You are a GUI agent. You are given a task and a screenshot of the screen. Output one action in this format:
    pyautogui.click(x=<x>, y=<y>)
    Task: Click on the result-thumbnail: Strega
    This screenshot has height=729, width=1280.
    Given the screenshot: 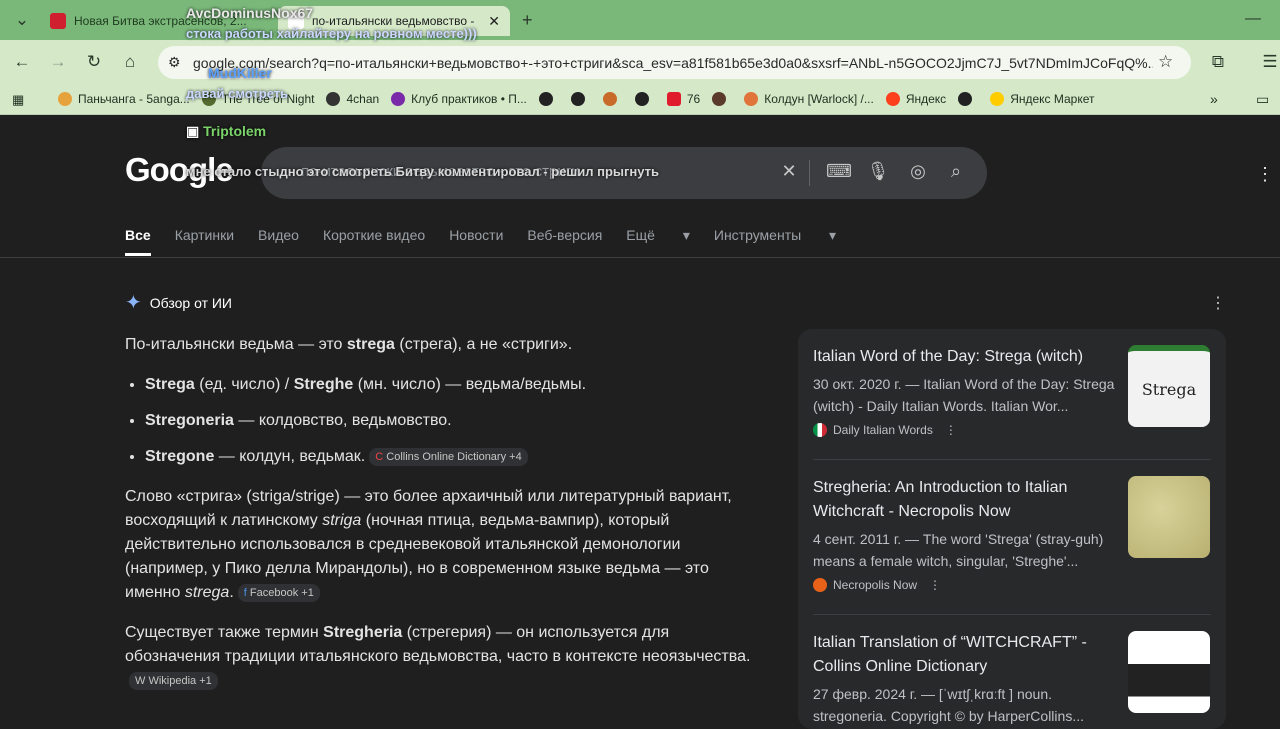 What is the action you would take?
    pyautogui.click(x=1169, y=386)
    